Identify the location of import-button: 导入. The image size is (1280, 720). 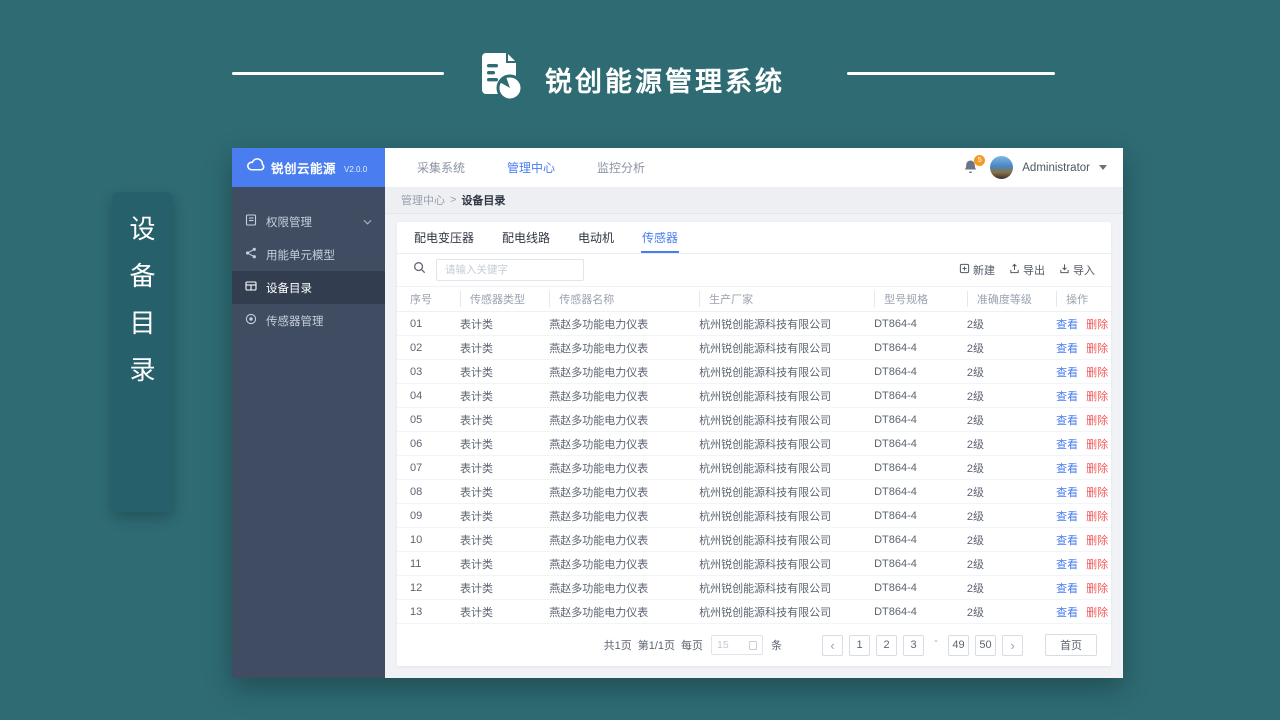
(1077, 270).